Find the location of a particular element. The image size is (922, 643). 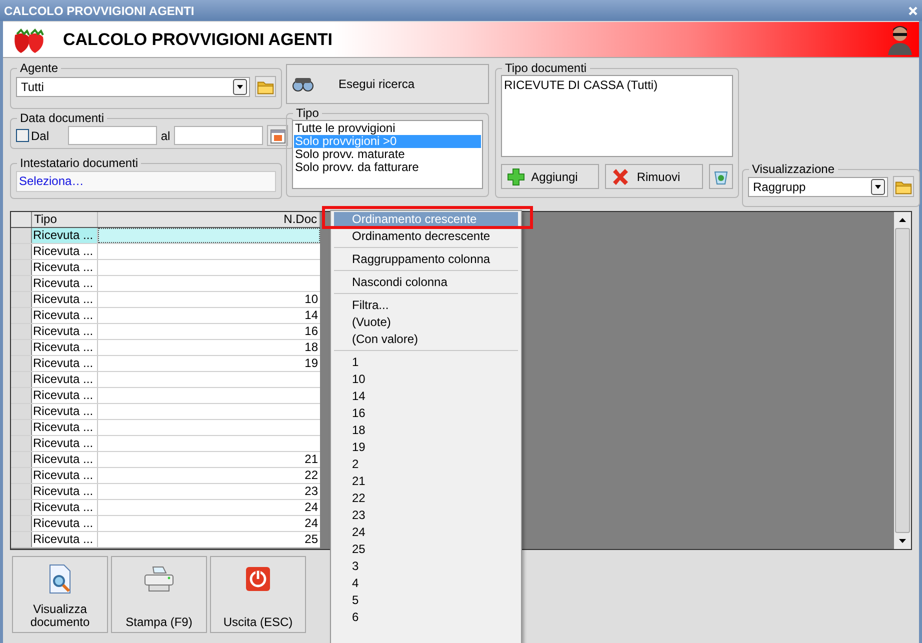

date-from-field is located at coordinates (112, 135).